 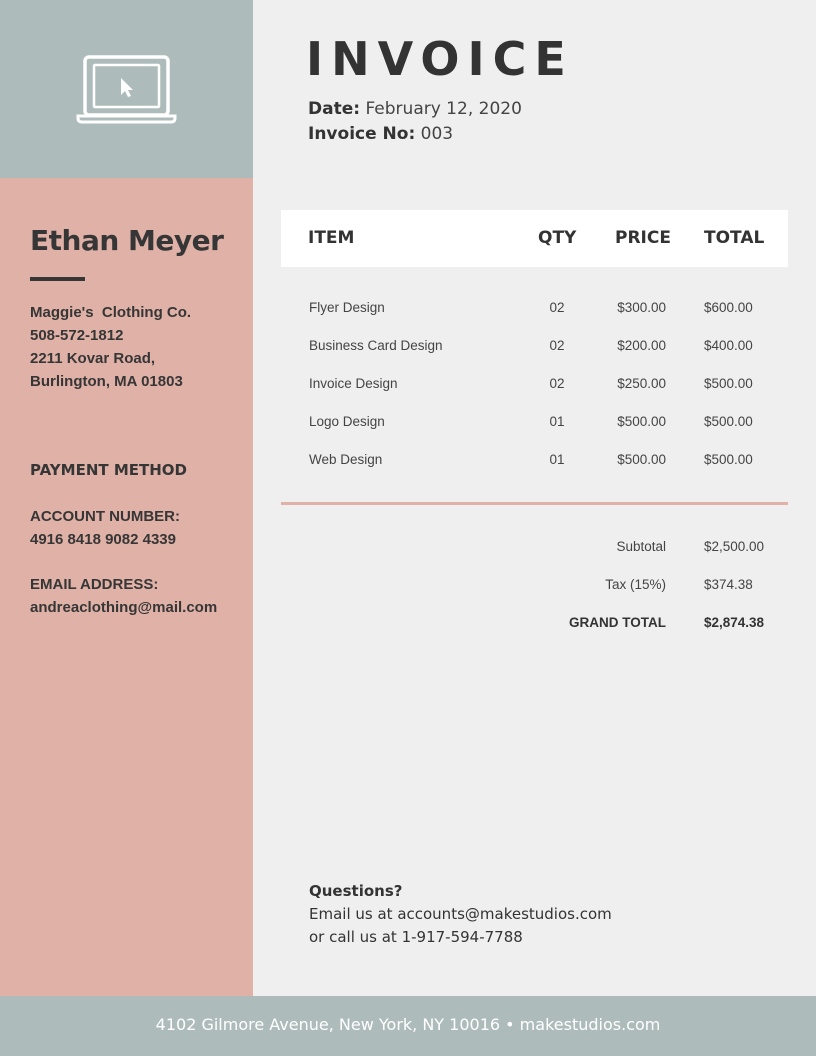 I want to click on date-value: February 12, 2020, so click(x=443, y=109).